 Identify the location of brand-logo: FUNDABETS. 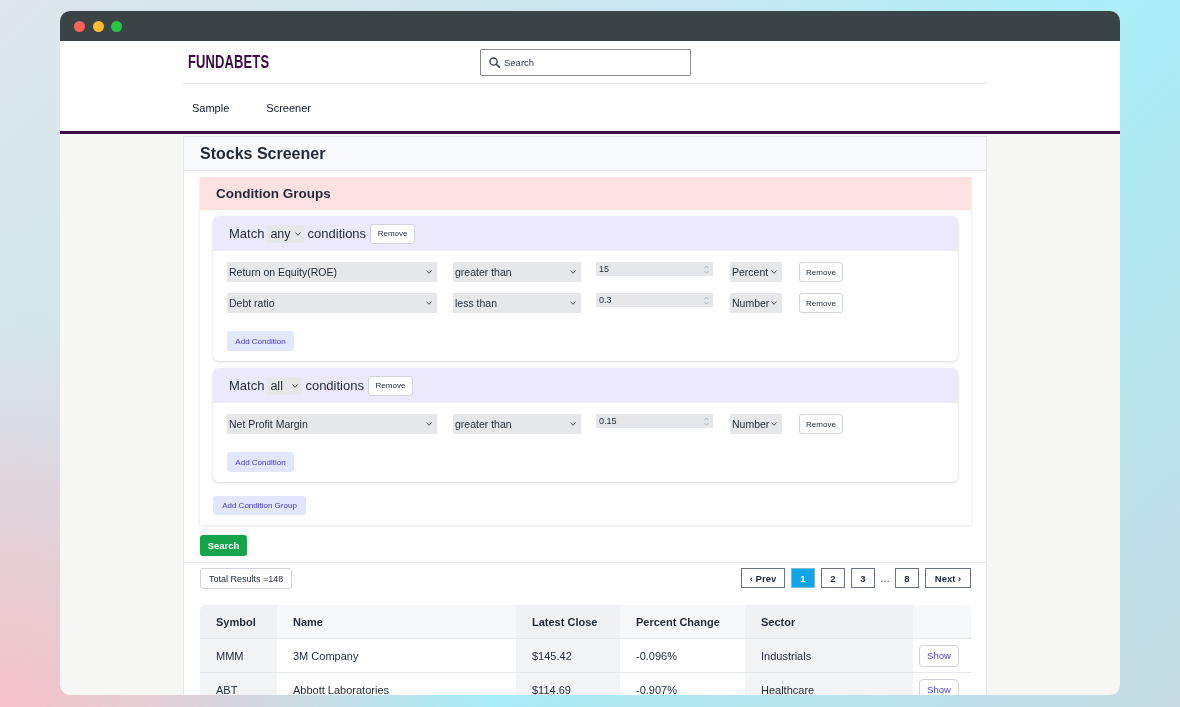
(229, 62).